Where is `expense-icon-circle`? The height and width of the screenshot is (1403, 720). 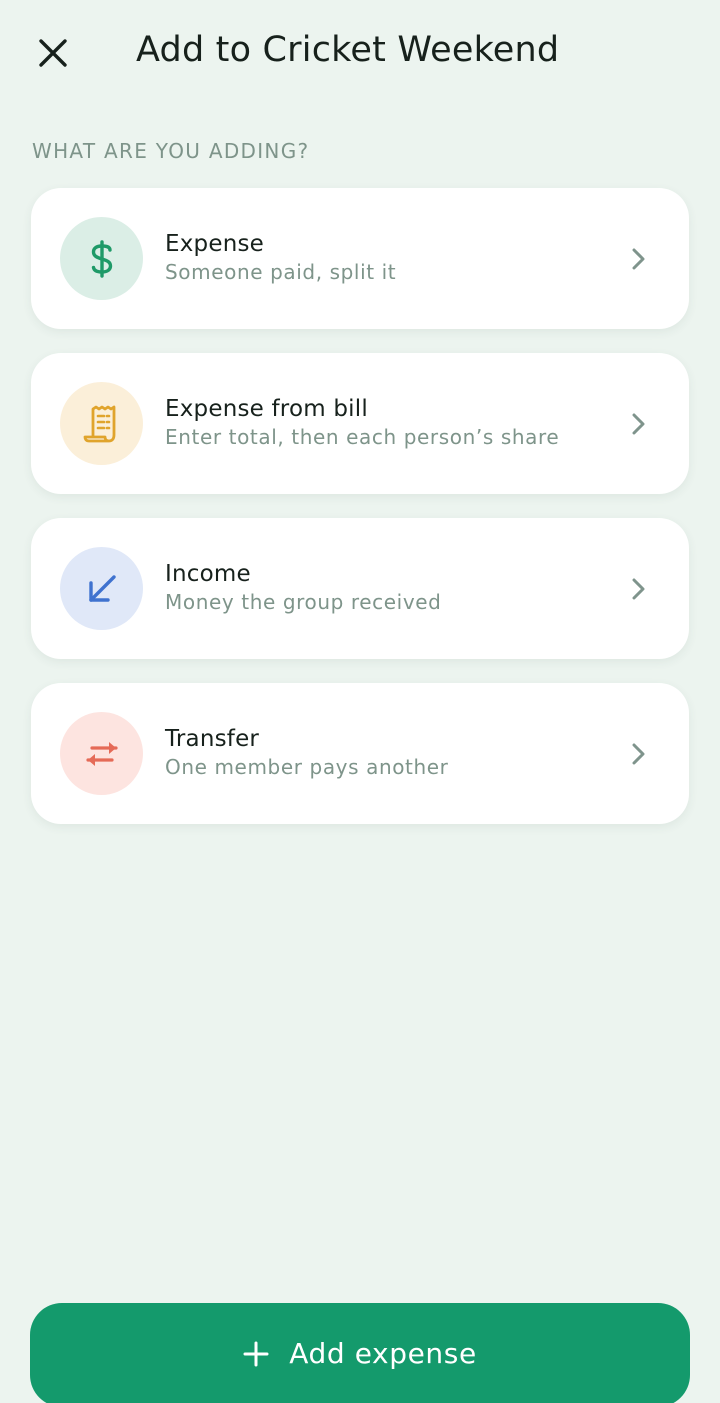
expense-icon-circle is located at coordinates (101, 258).